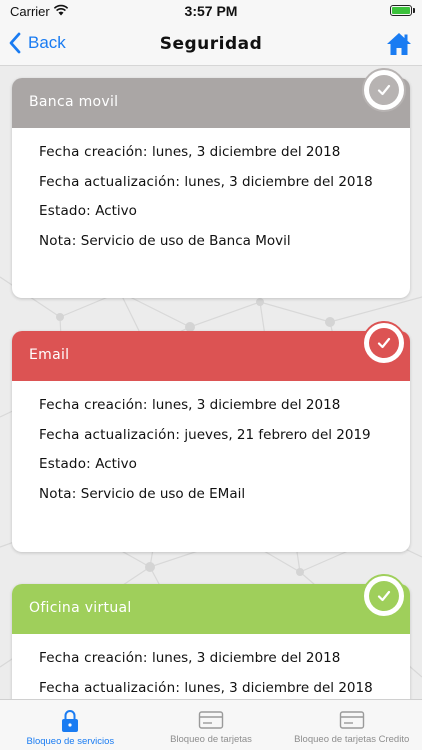 This screenshot has height=750, width=422. I want to click on home-icon, so click(399, 44).